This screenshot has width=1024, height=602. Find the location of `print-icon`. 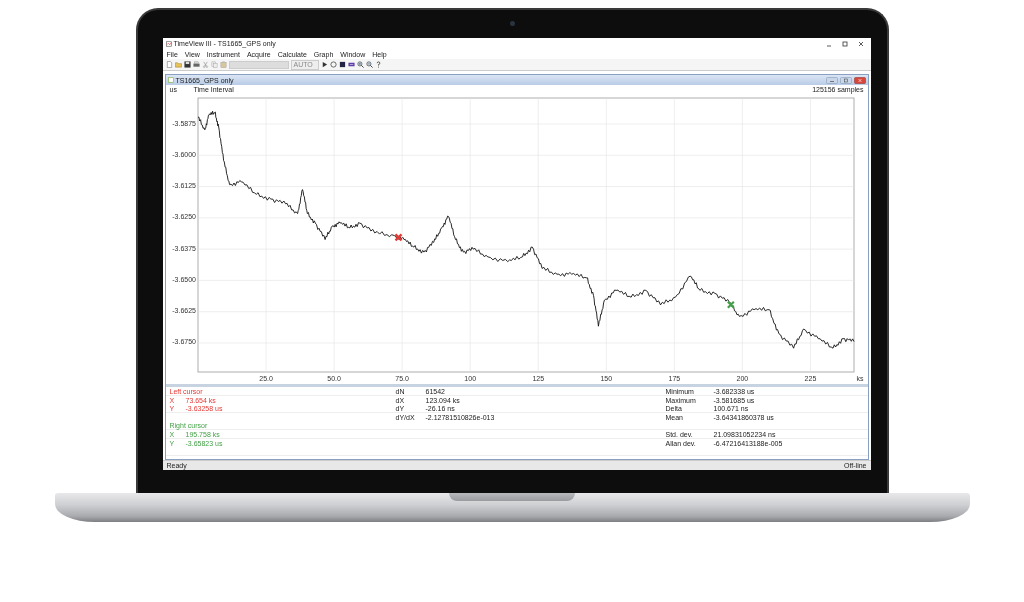

print-icon is located at coordinates (196, 64).